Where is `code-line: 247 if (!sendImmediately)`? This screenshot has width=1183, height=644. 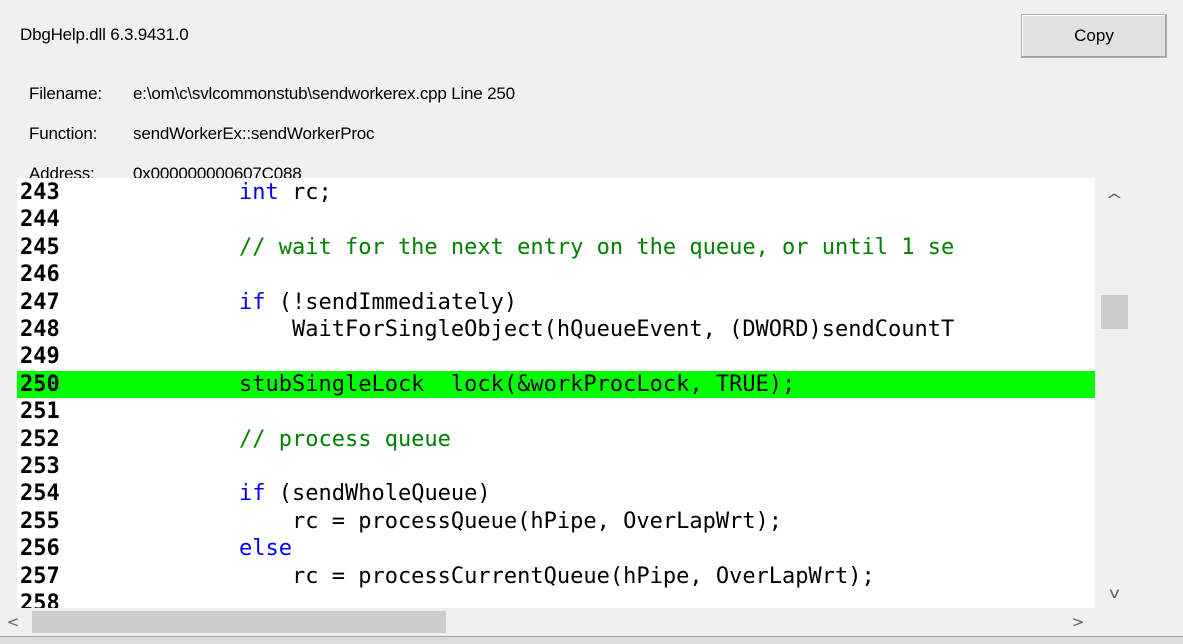
code-line: 247 if (!sendImmediately) is located at coordinates (556, 302).